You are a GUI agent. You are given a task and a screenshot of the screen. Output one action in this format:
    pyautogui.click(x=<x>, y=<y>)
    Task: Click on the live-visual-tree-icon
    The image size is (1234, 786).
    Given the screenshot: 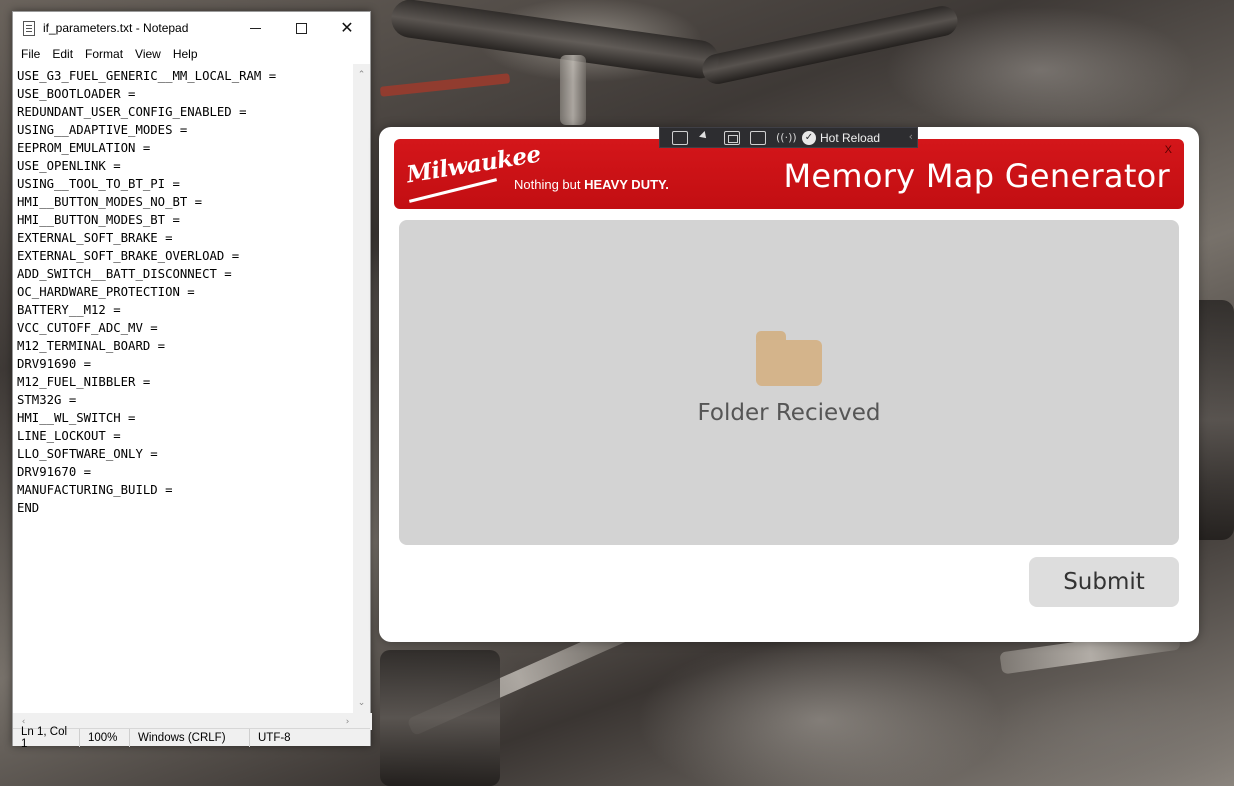 What is the action you would take?
    pyautogui.click(x=680, y=137)
    